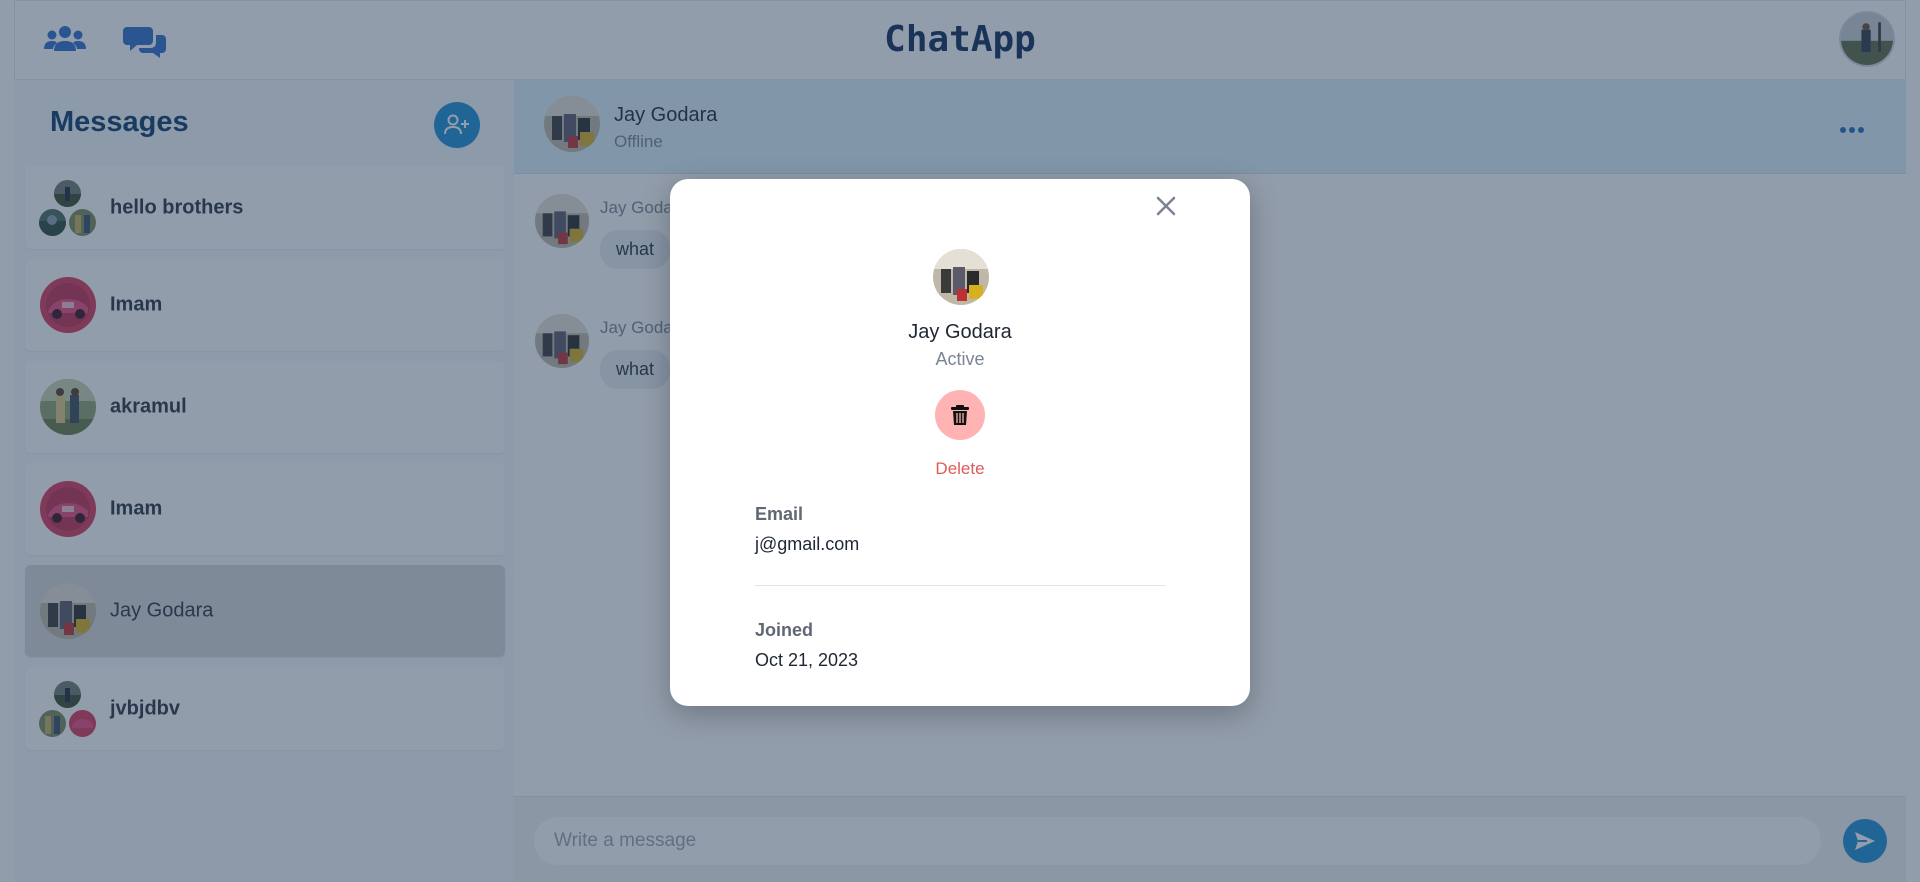 The height and width of the screenshot is (882, 1920). What do you see at coordinates (807, 660) in the screenshot?
I see `joined-value: Oct 21, 2023` at bounding box center [807, 660].